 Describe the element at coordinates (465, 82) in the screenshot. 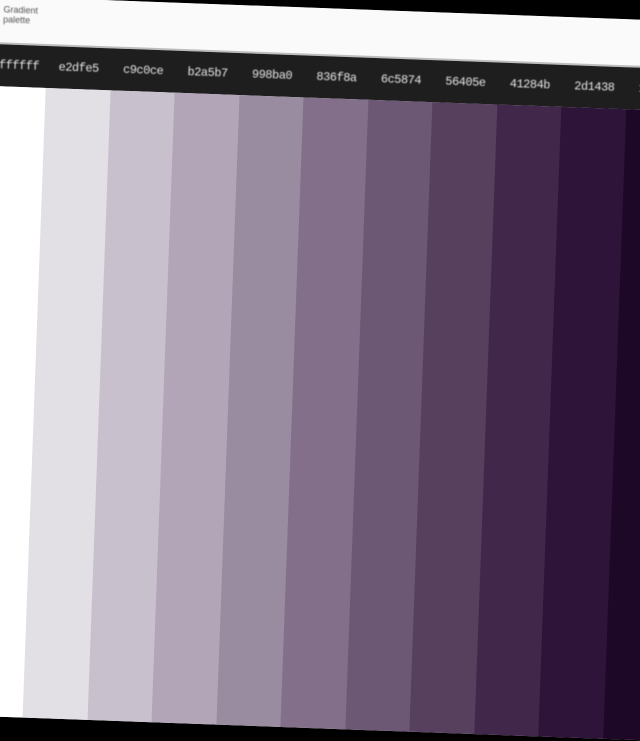

I see `hex-label: 56405e` at that location.